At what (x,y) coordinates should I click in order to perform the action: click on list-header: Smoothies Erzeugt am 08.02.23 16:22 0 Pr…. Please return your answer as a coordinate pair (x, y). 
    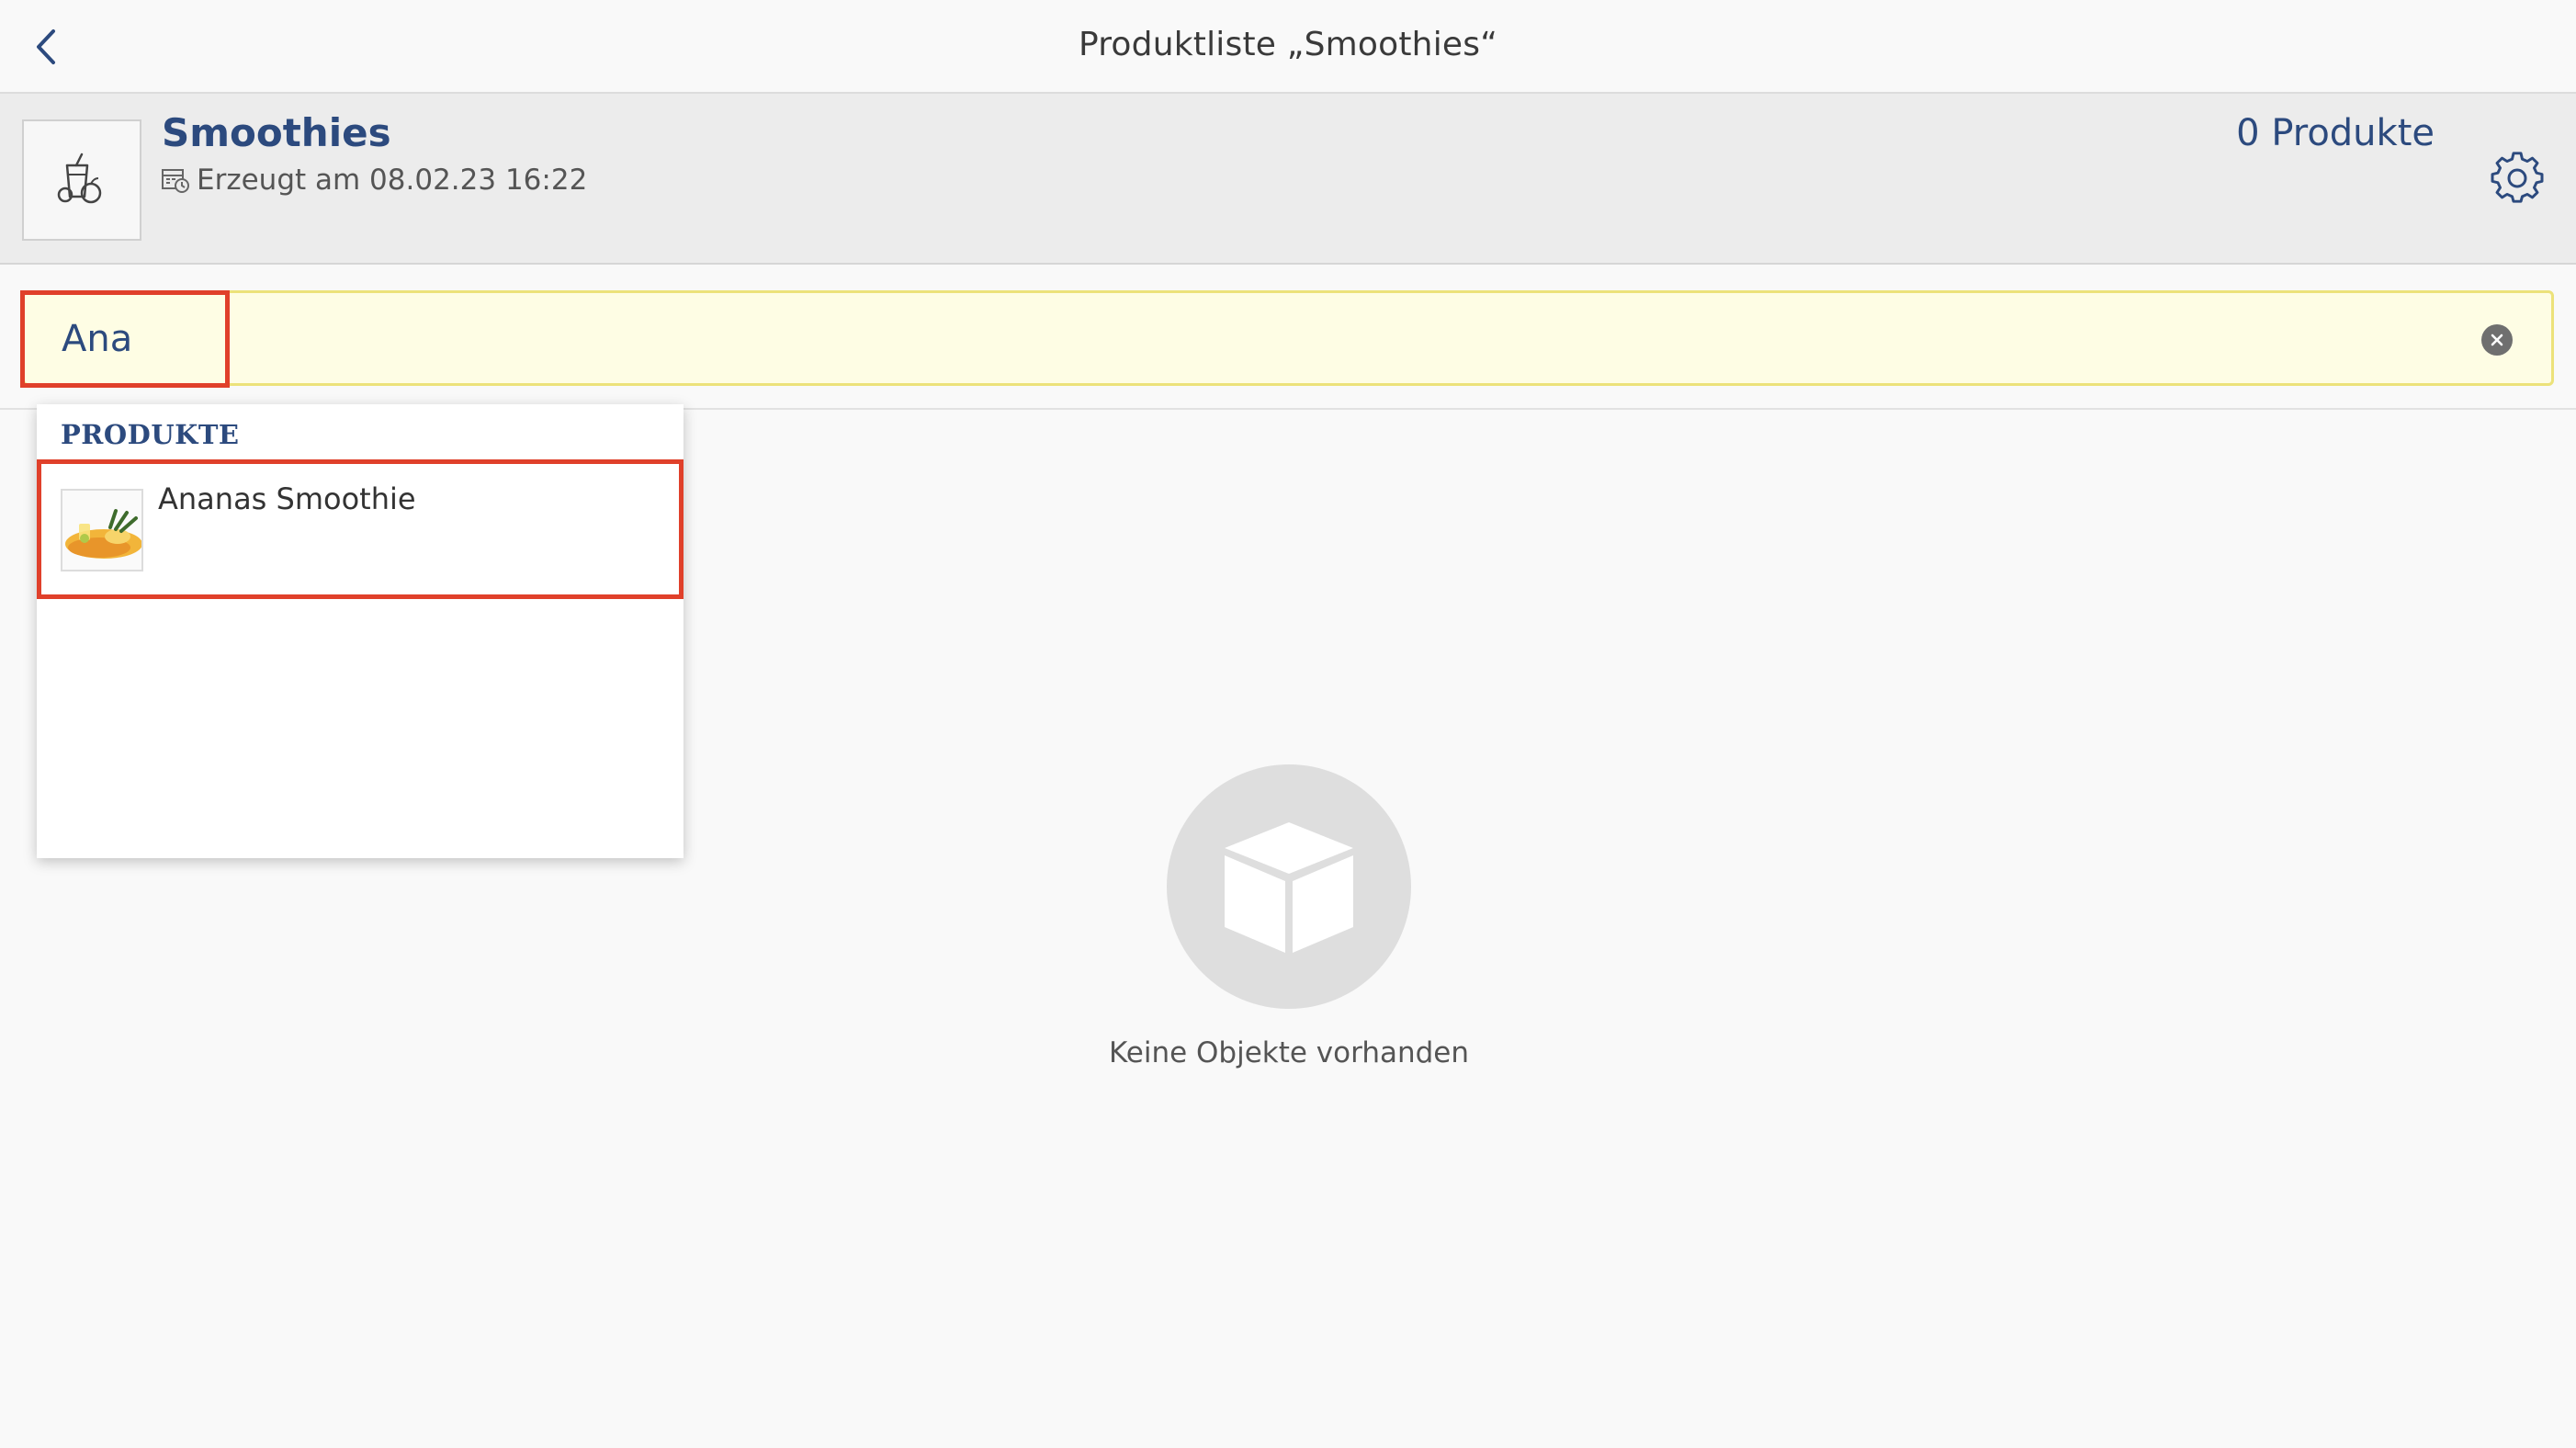
    Looking at the image, I should click on (1288, 179).